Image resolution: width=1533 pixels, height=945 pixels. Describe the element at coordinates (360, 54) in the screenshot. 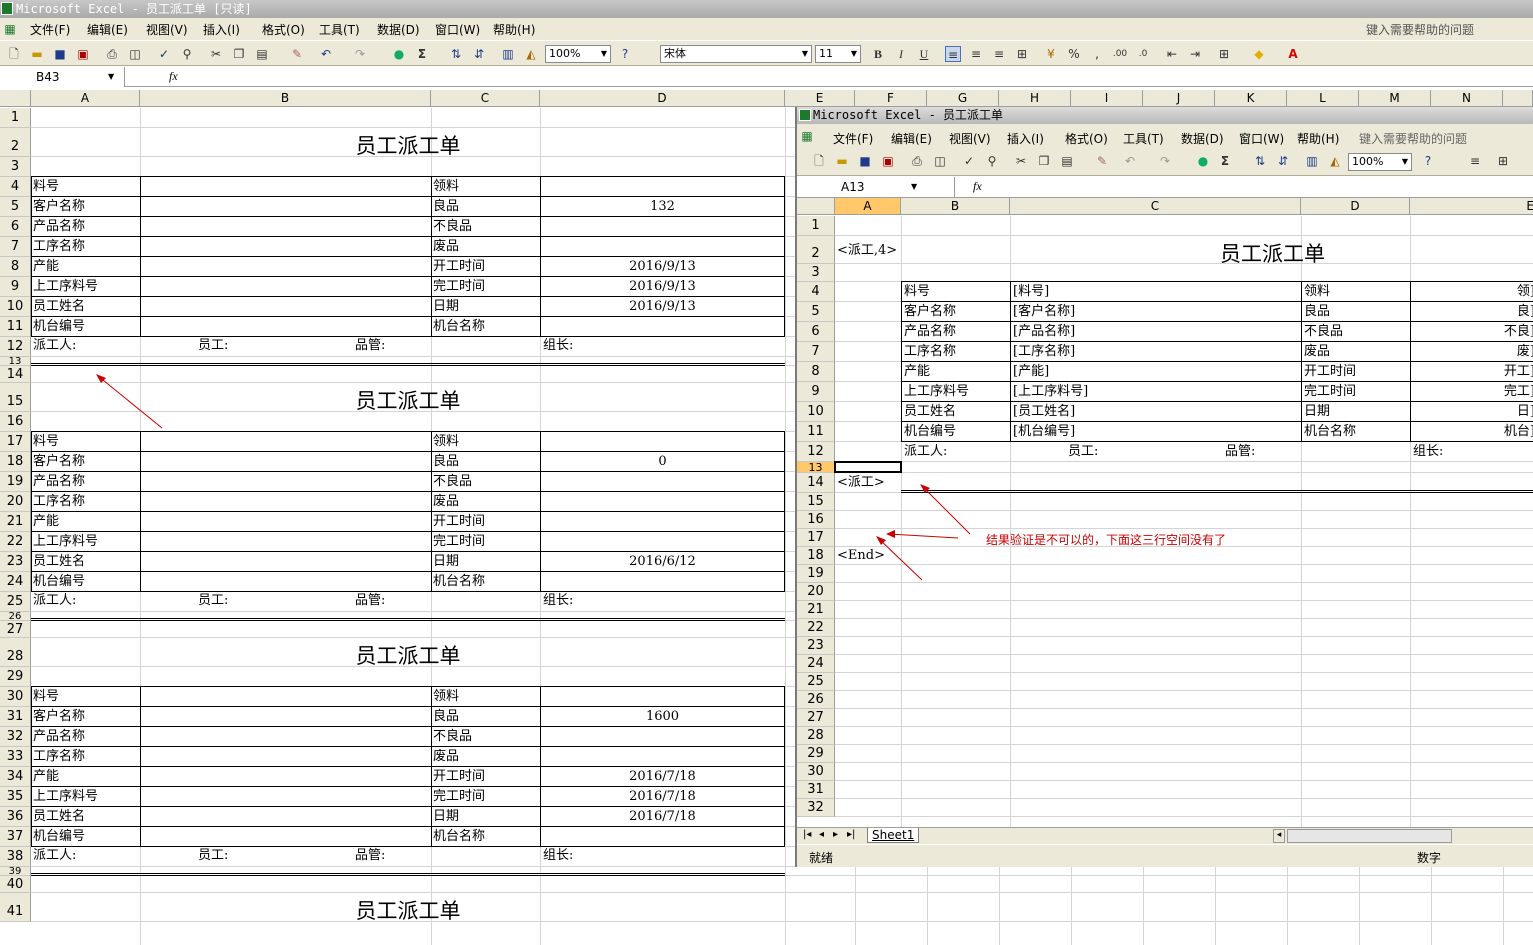

I see `redo-icon: ↷` at that location.